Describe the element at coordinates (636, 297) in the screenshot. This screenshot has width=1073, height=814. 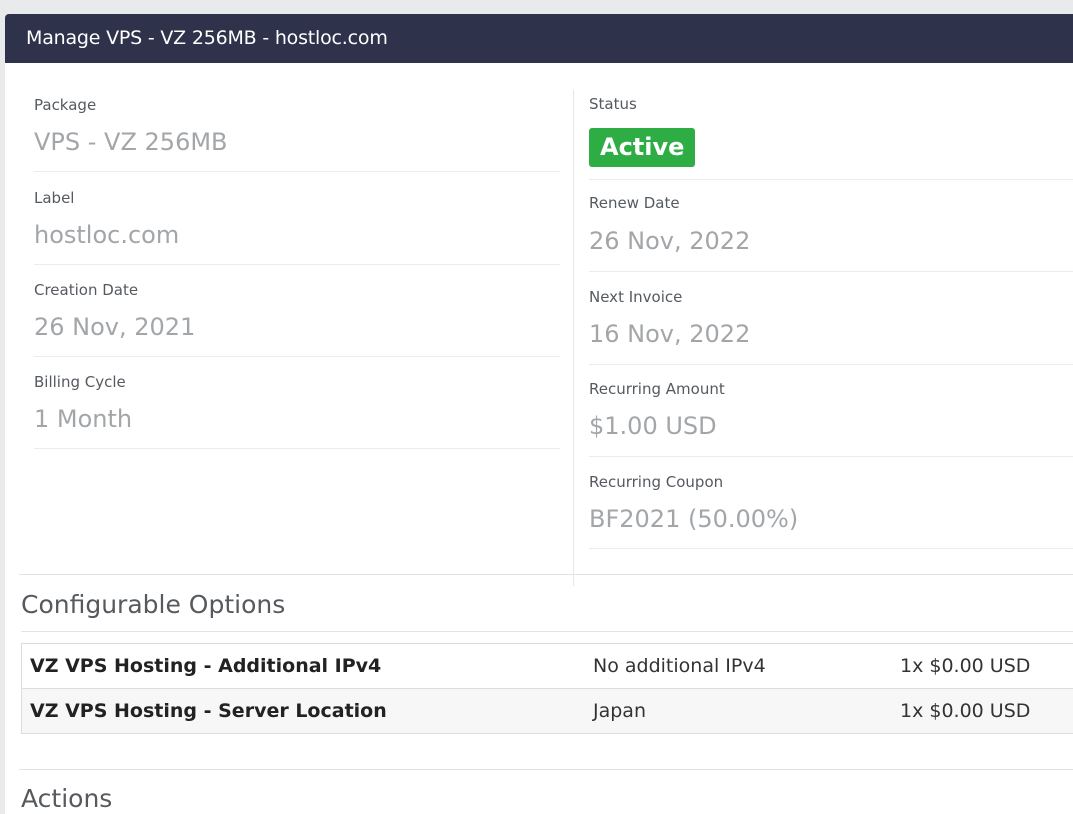
I see `detail-label: Next Invoice` at that location.